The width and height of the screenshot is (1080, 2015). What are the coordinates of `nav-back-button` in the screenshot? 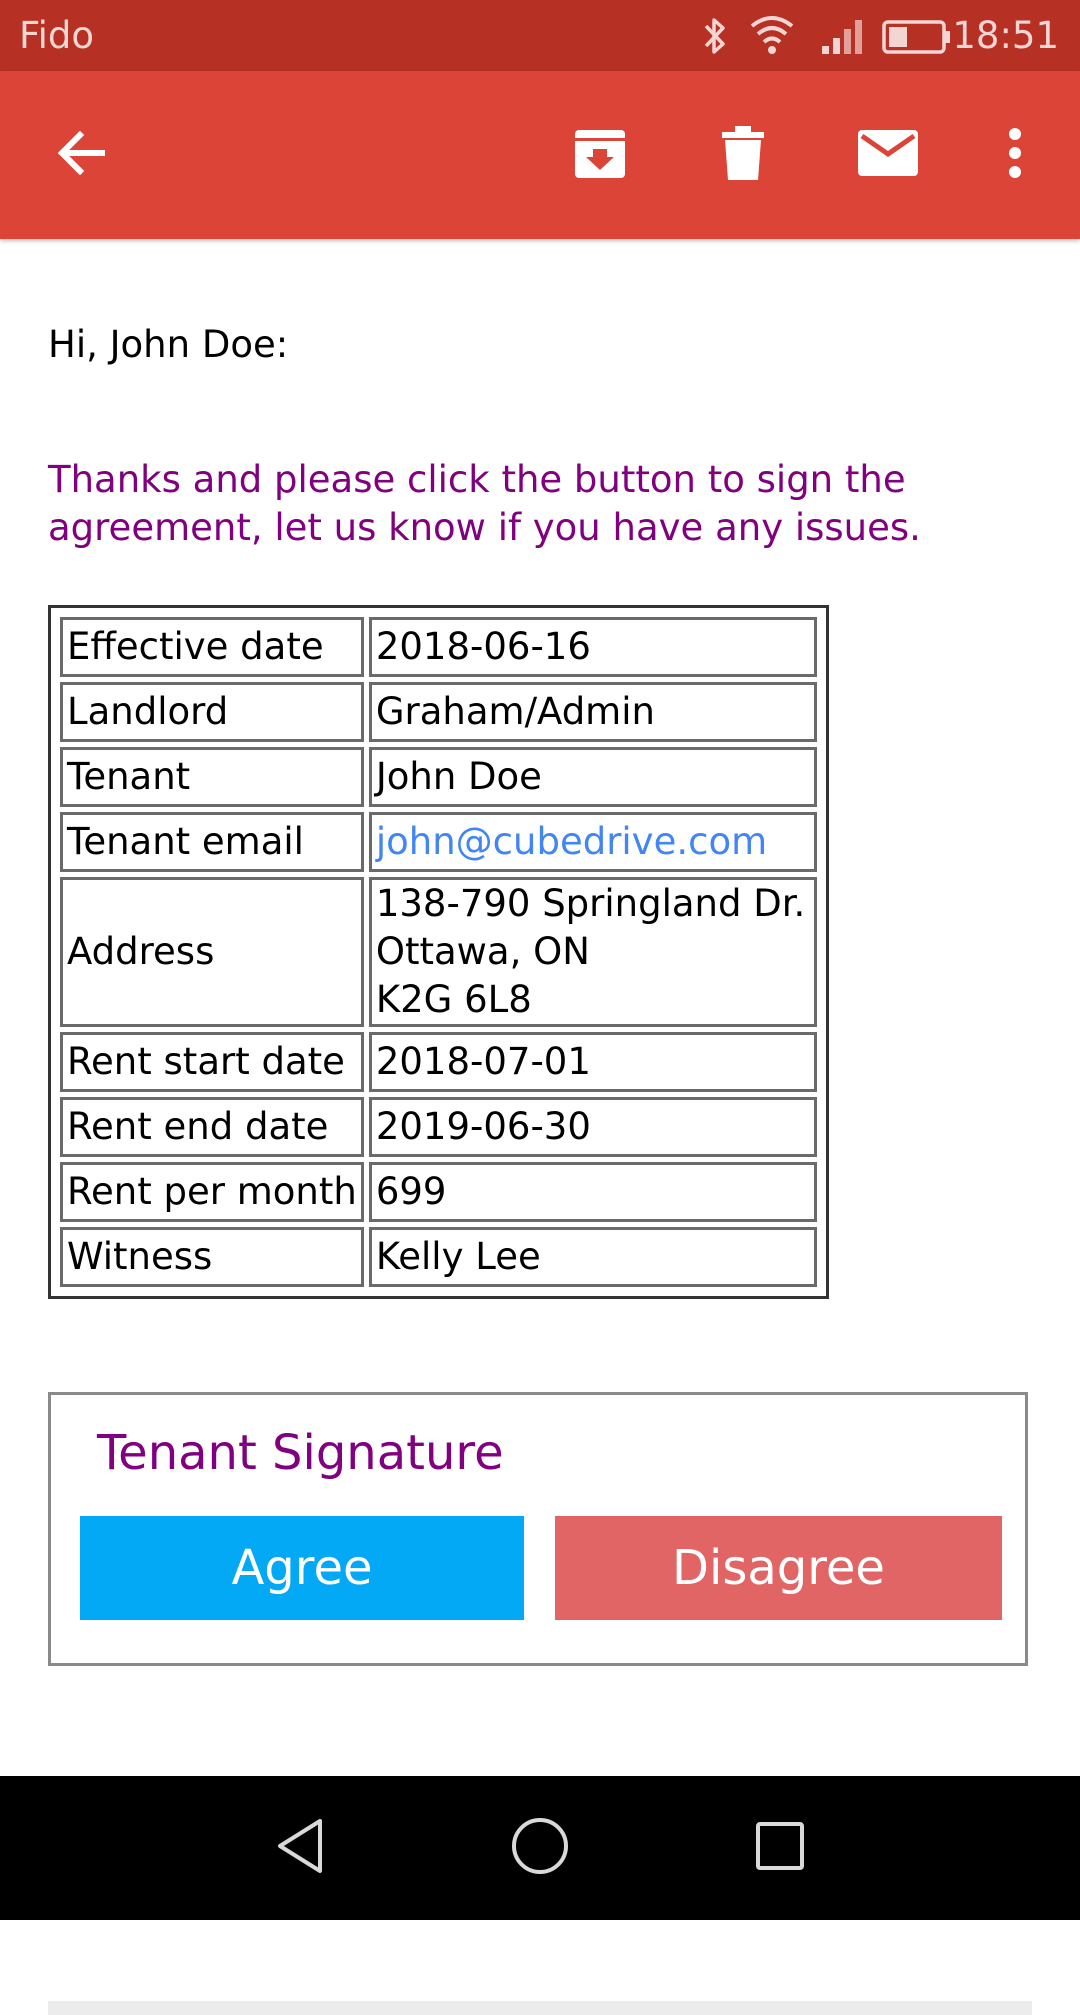 It's located at (300, 1848).